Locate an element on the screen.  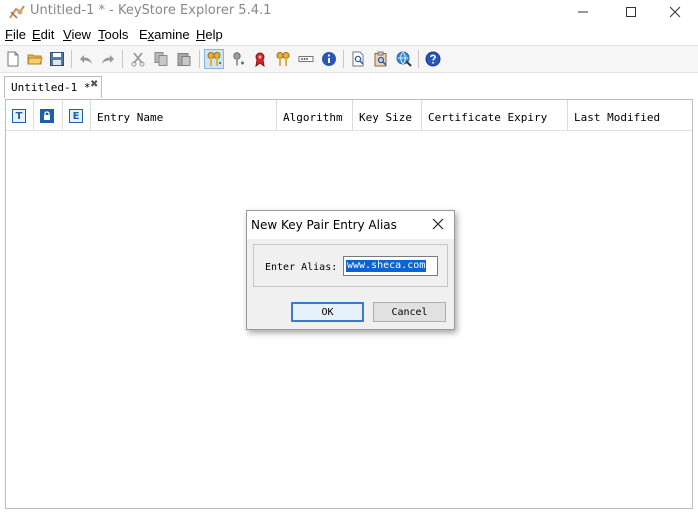
alias-input: www.sheca.com is located at coordinates (390, 266).